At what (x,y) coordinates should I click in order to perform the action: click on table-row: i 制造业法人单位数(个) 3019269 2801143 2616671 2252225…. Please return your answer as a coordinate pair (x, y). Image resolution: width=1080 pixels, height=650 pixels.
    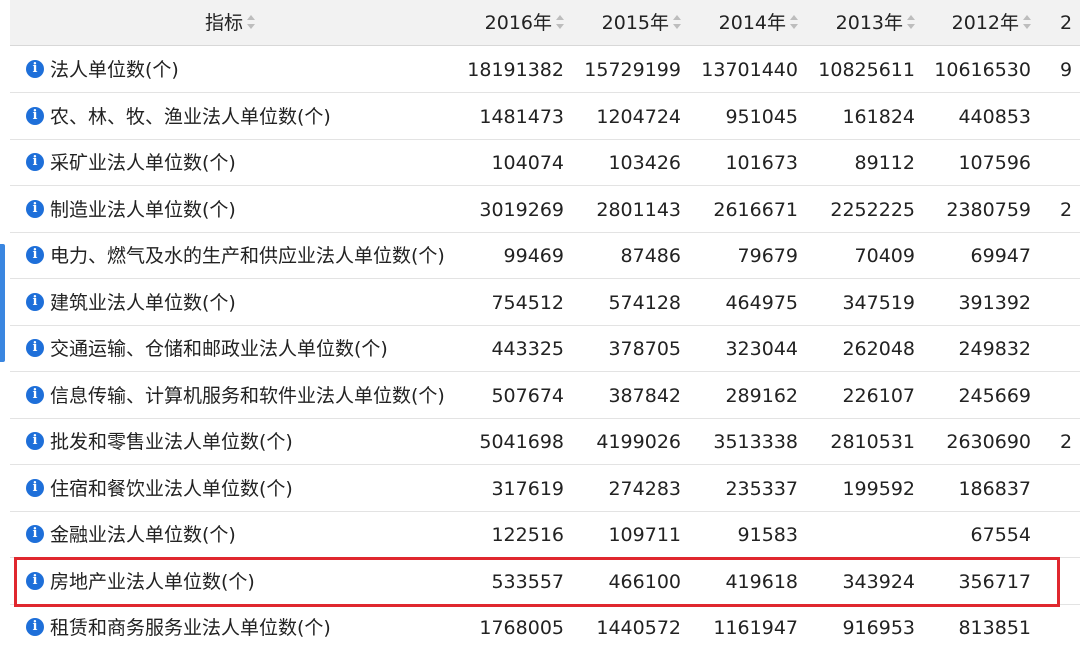
    Looking at the image, I should click on (545, 209).